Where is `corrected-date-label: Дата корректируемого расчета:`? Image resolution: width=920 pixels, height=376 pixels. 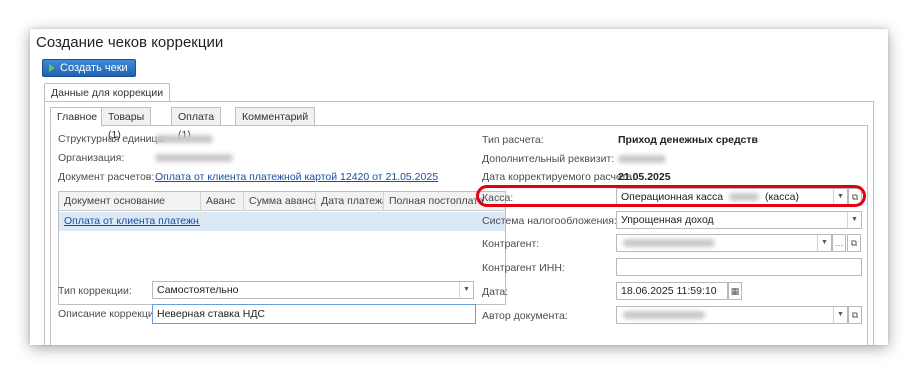 corrected-date-label: Дата корректируемого расчета: is located at coordinates (558, 177).